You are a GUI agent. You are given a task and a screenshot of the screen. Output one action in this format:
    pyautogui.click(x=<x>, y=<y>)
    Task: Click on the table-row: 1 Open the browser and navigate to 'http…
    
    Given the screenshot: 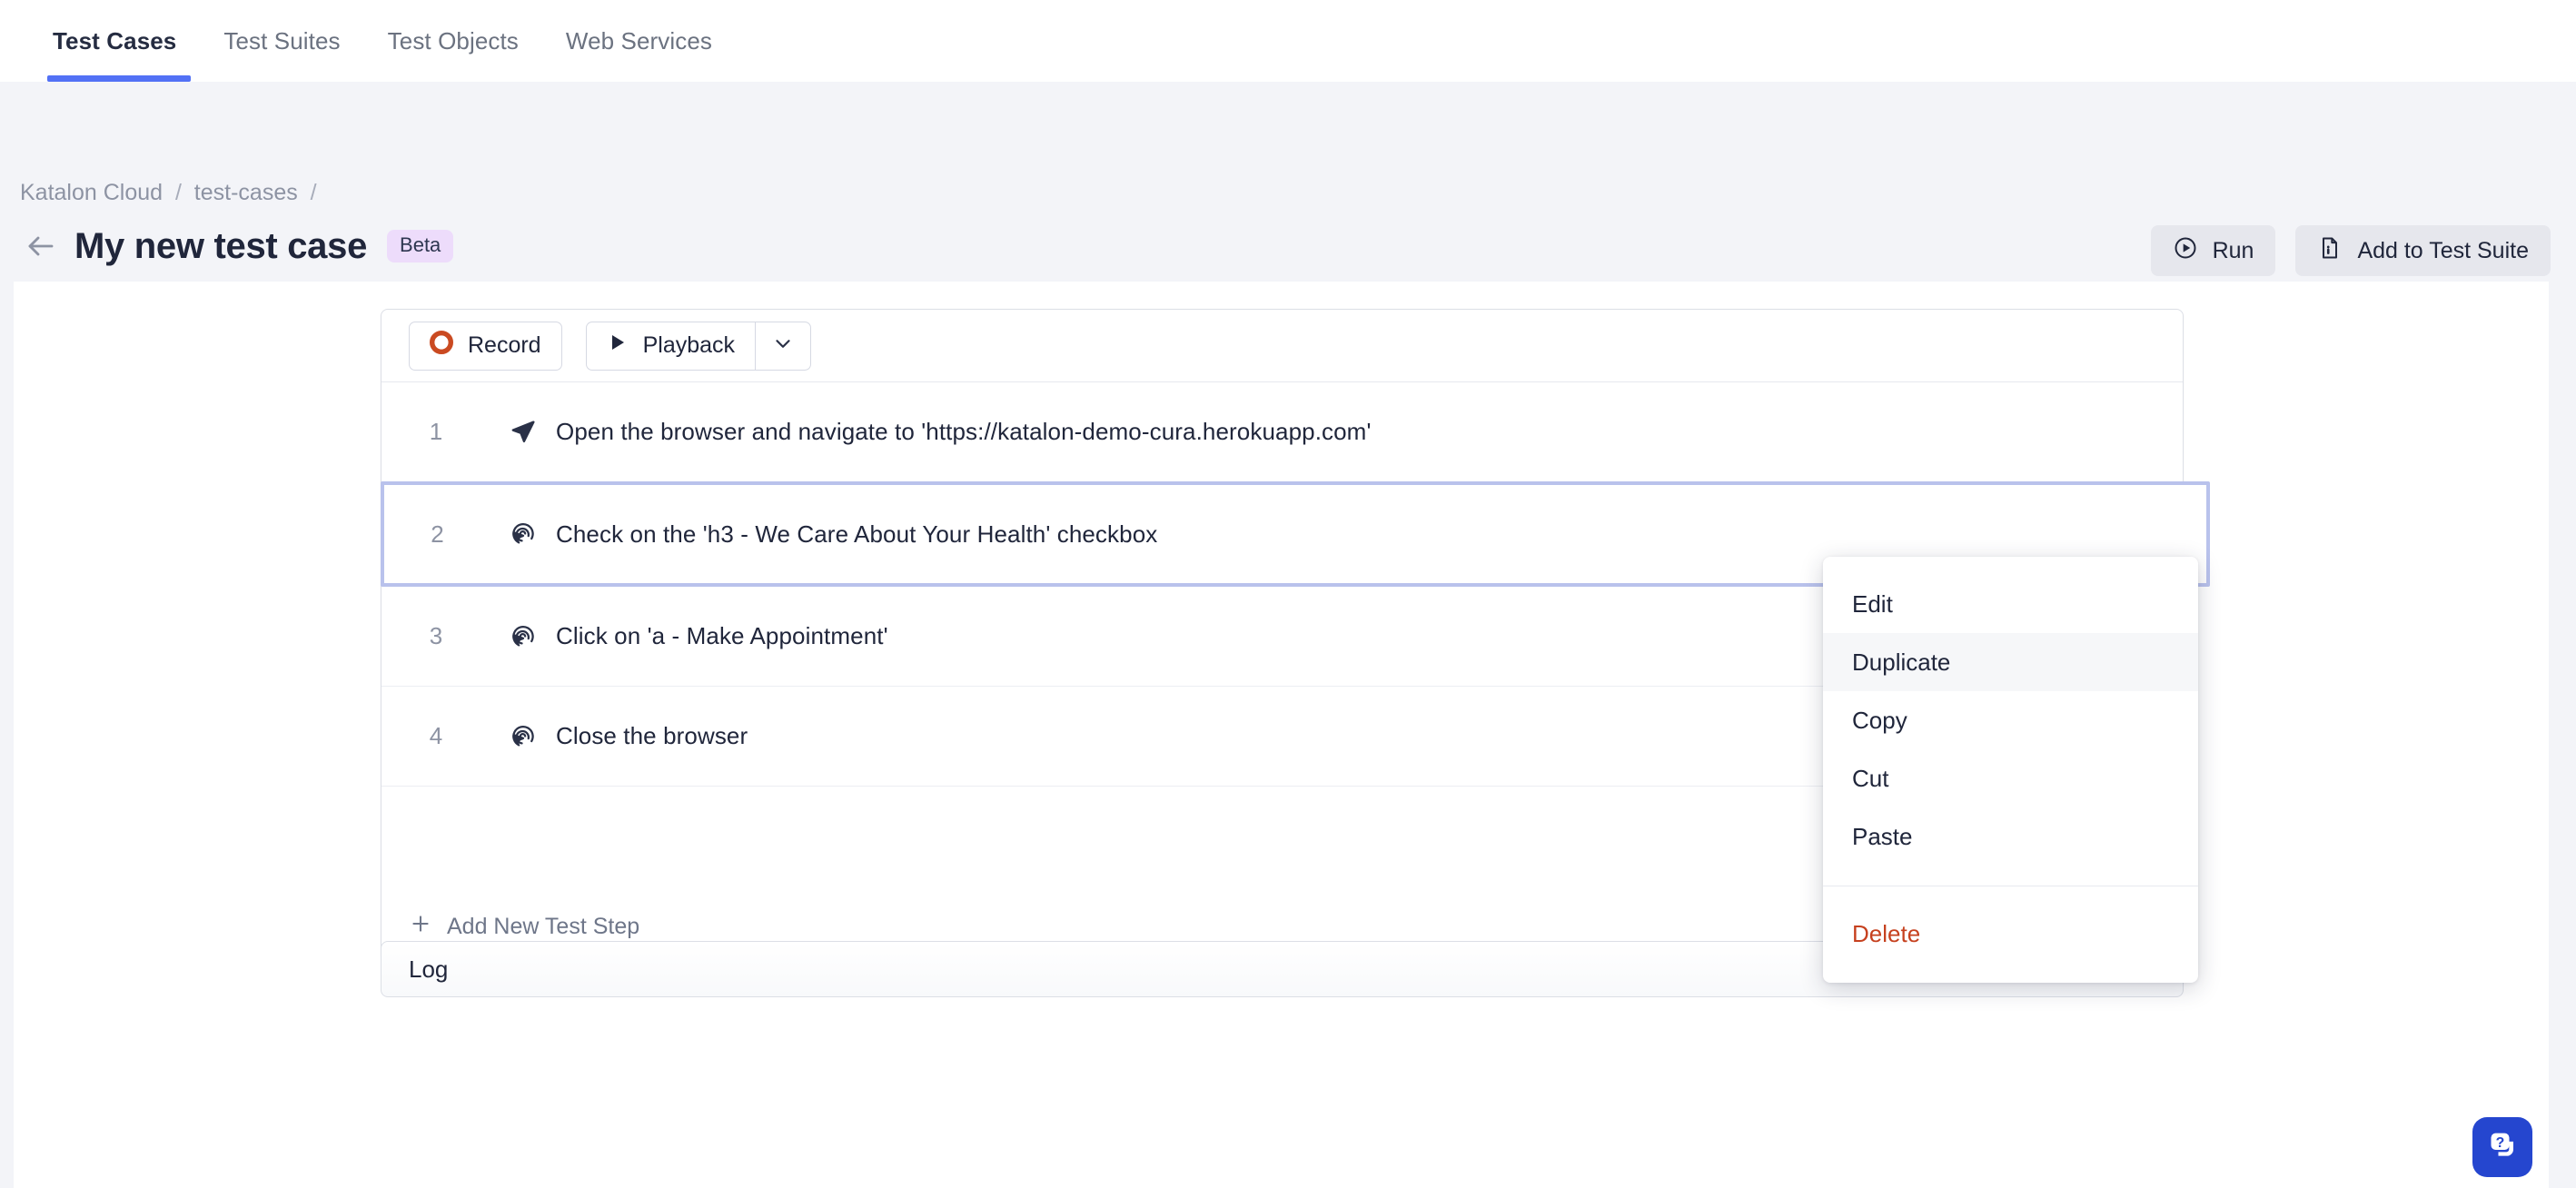 What is the action you would take?
    pyautogui.click(x=1282, y=432)
    